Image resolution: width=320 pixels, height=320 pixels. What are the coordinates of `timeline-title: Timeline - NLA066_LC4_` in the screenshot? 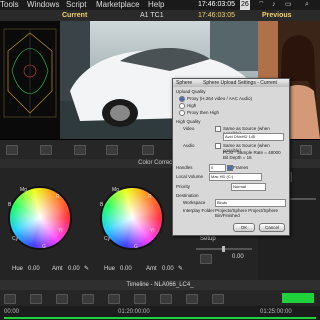 It's located at (160, 285).